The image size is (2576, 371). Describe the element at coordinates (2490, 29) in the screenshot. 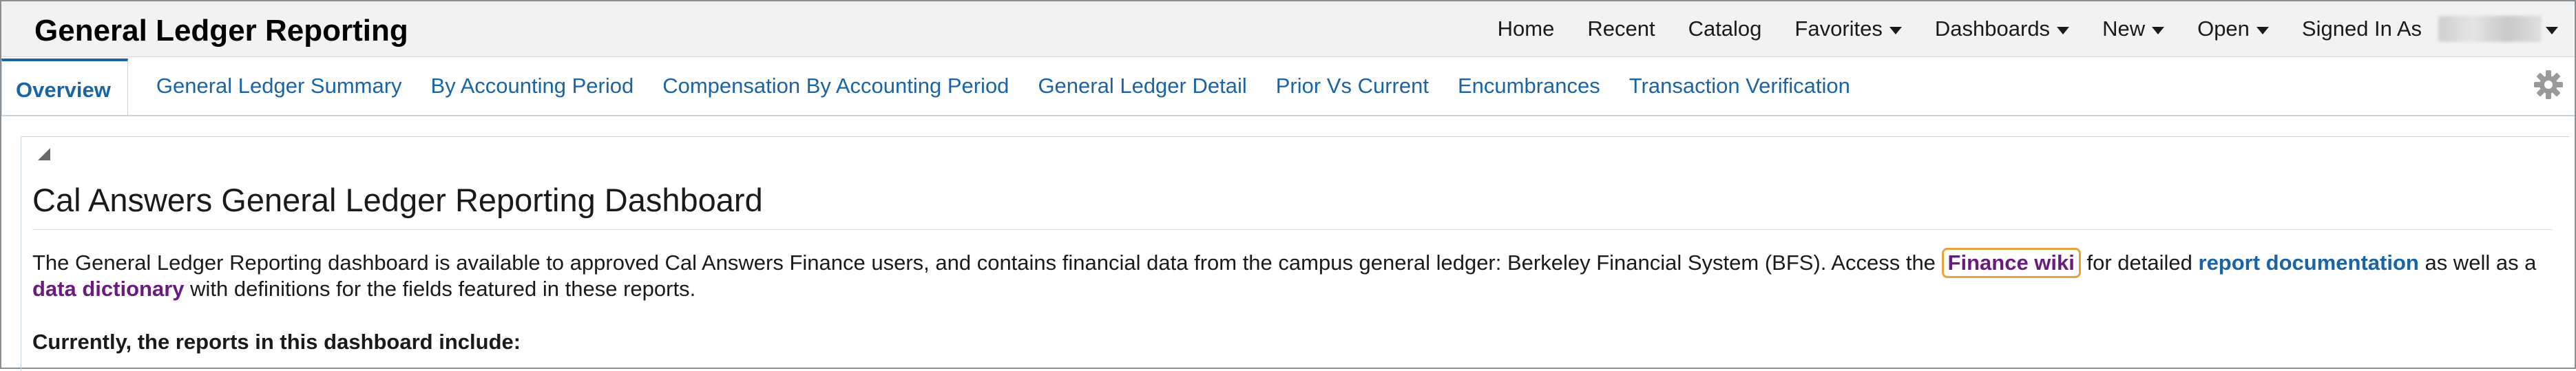

I see `redacted-username` at that location.